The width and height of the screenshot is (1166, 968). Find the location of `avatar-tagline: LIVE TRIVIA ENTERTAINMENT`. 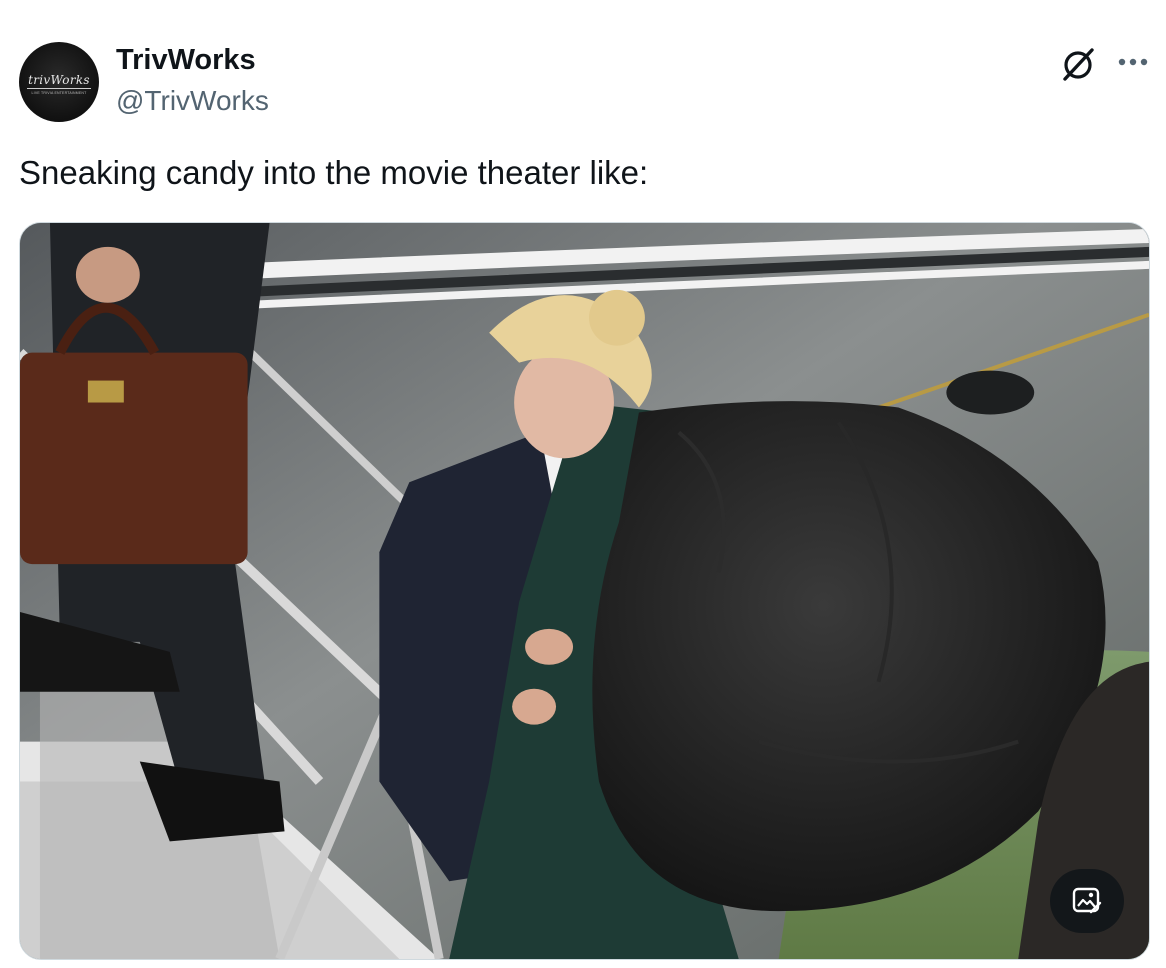

avatar-tagline: LIVE TRIVIA ENTERTAINMENT is located at coordinates (59, 93).